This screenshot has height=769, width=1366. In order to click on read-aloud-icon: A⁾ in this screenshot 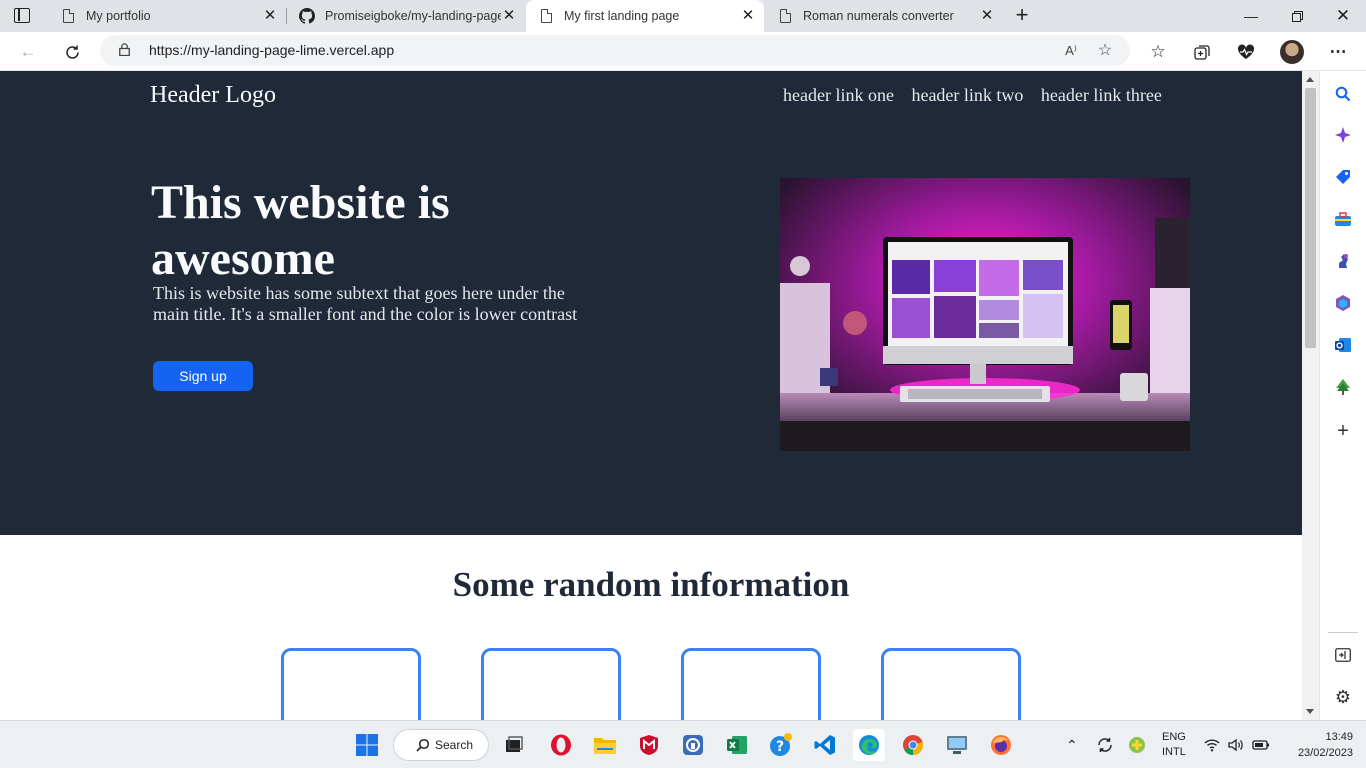, I will do `click(1071, 51)`.